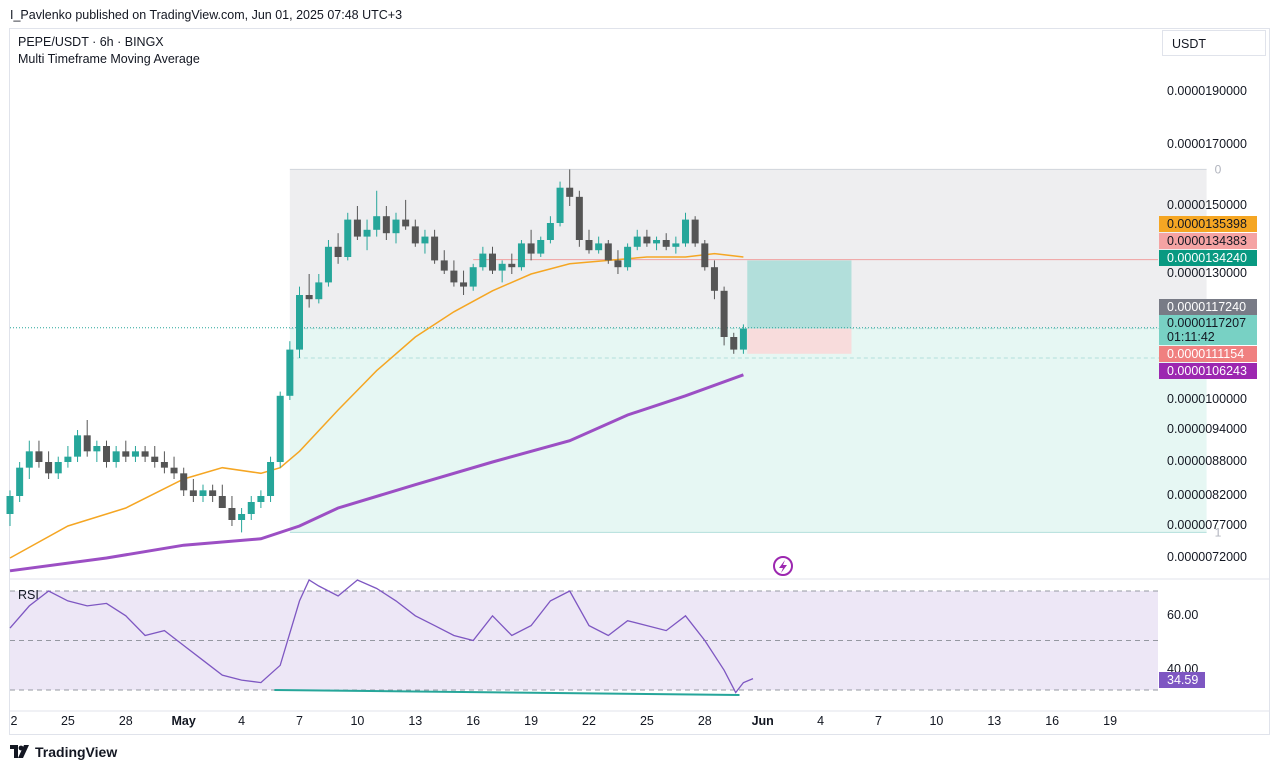 The height and width of the screenshot is (769, 1280). What do you see at coordinates (1207, 323) in the screenshot?
I see `price-tag-value: 0.0000117207` at bounding box center [1207, 323].